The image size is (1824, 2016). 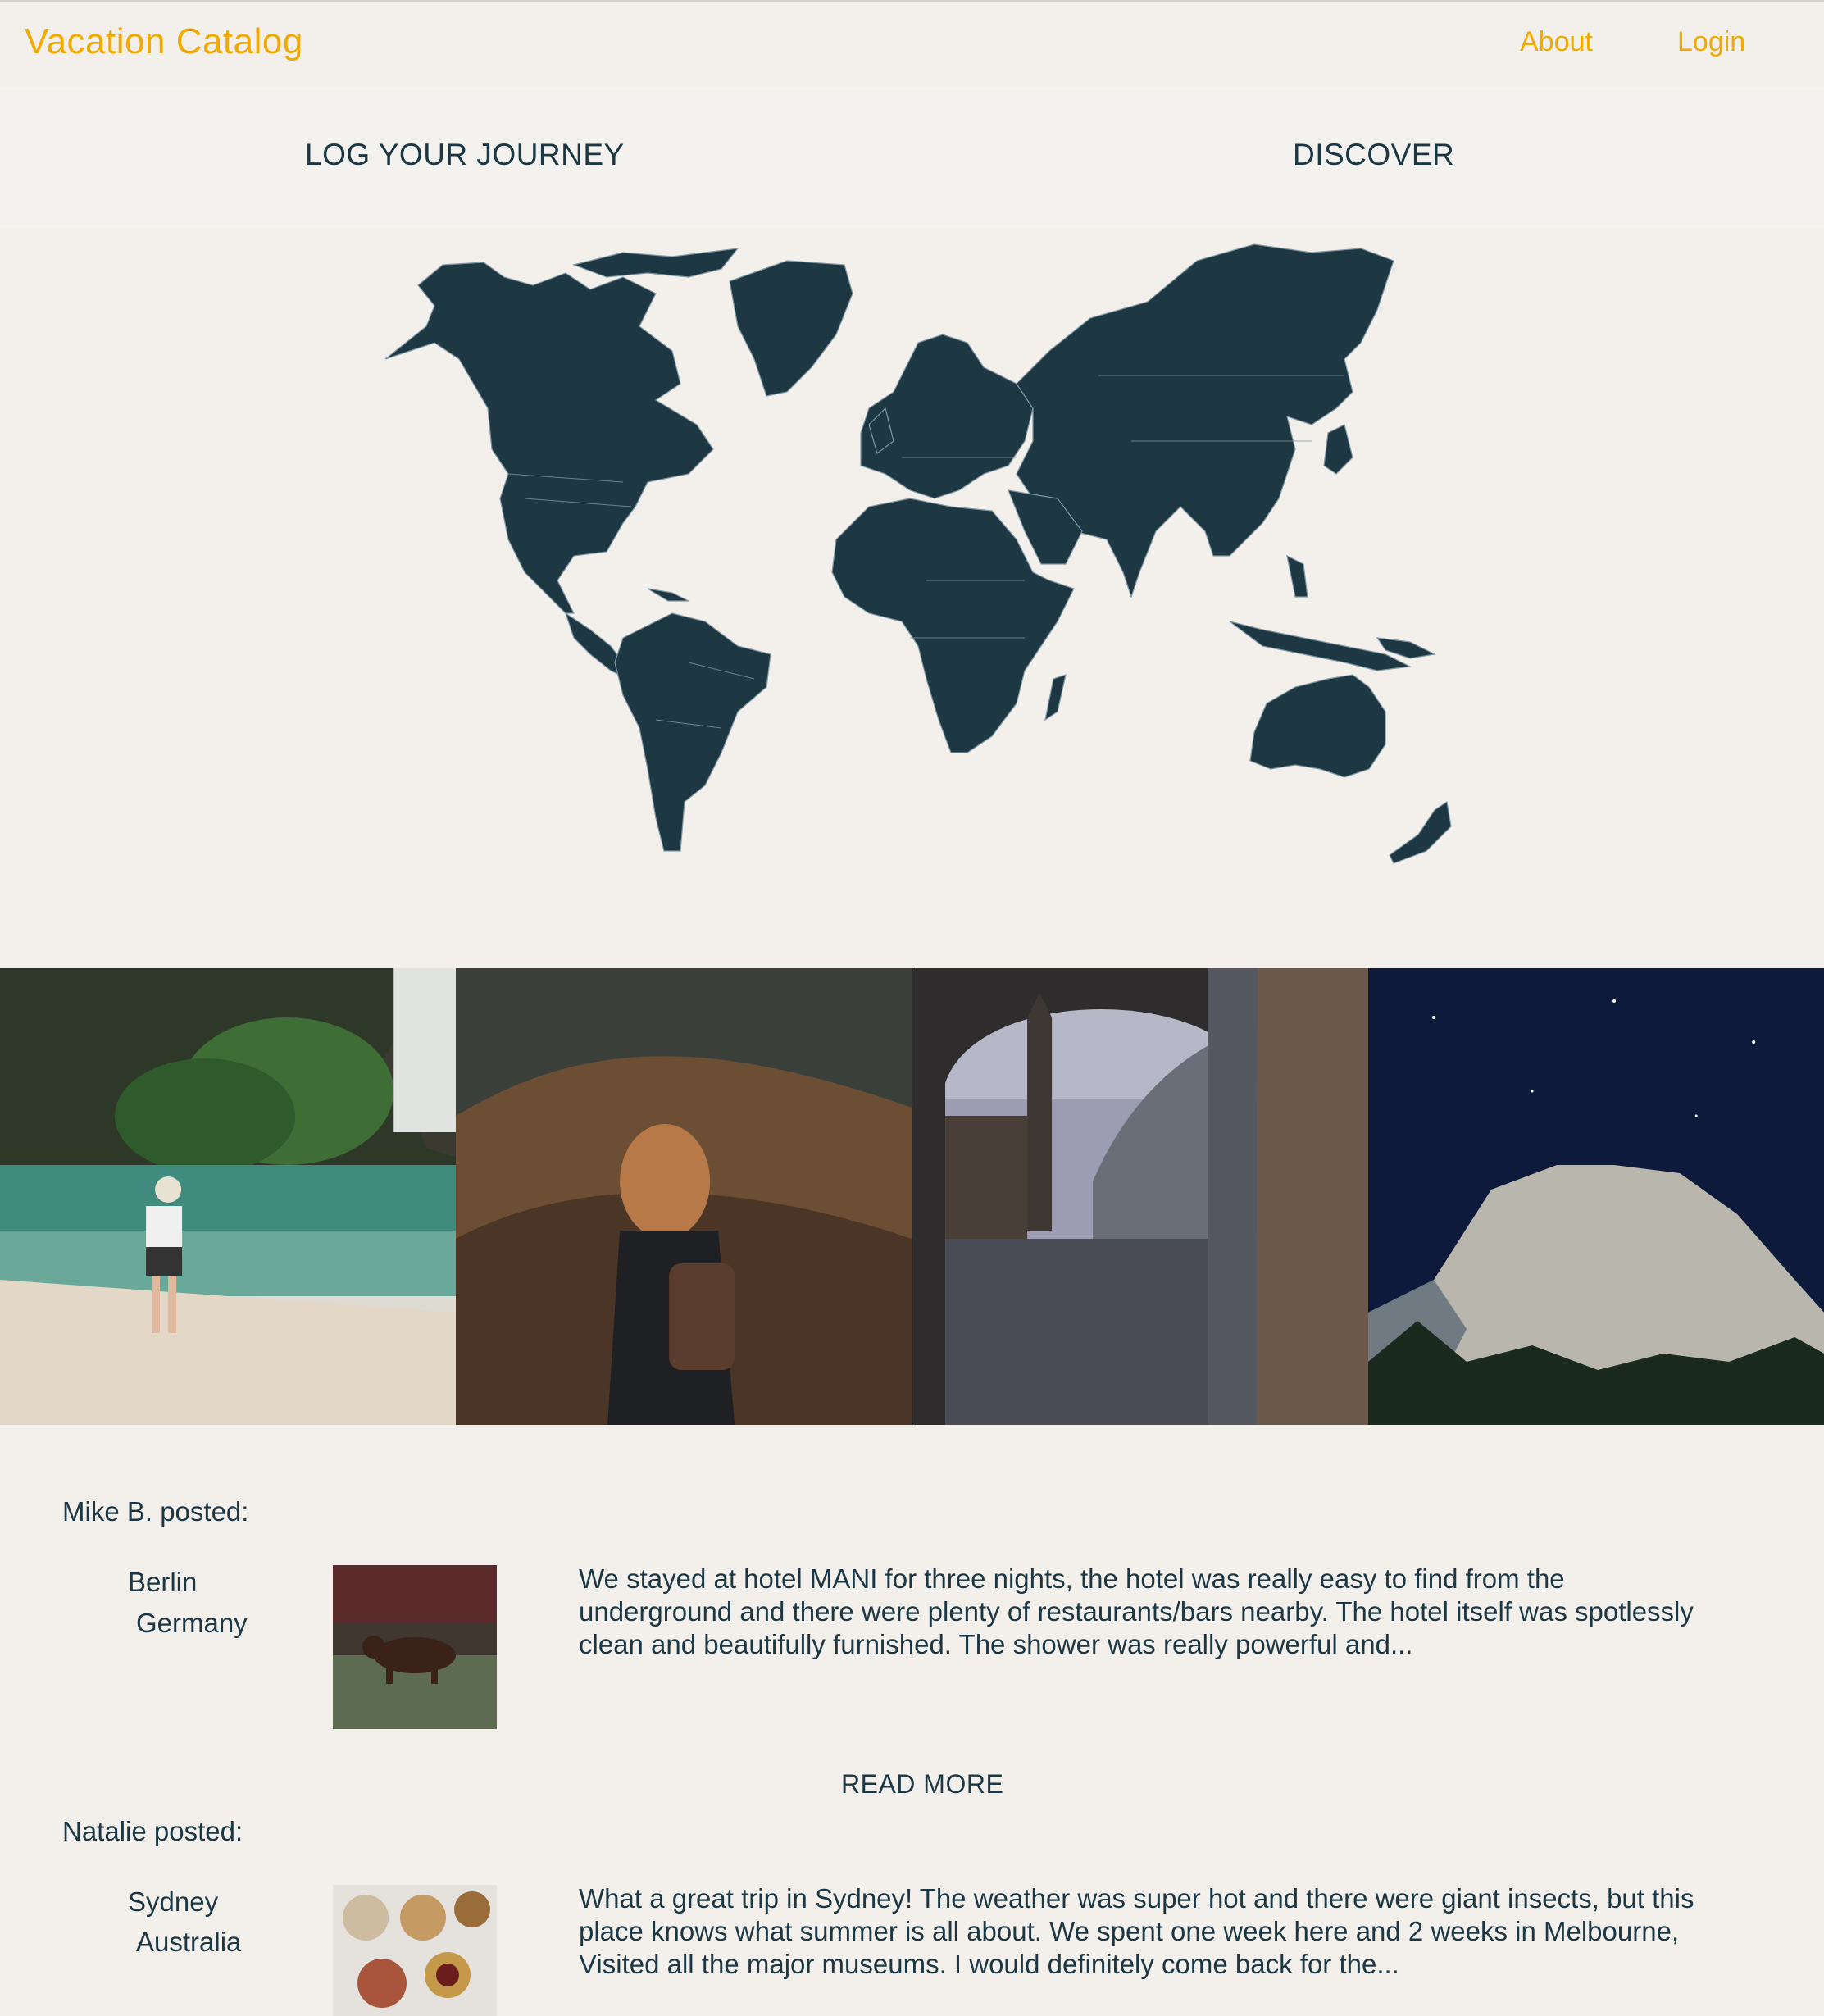 I want to click on caribbean-region, so click(x=668, y=595).